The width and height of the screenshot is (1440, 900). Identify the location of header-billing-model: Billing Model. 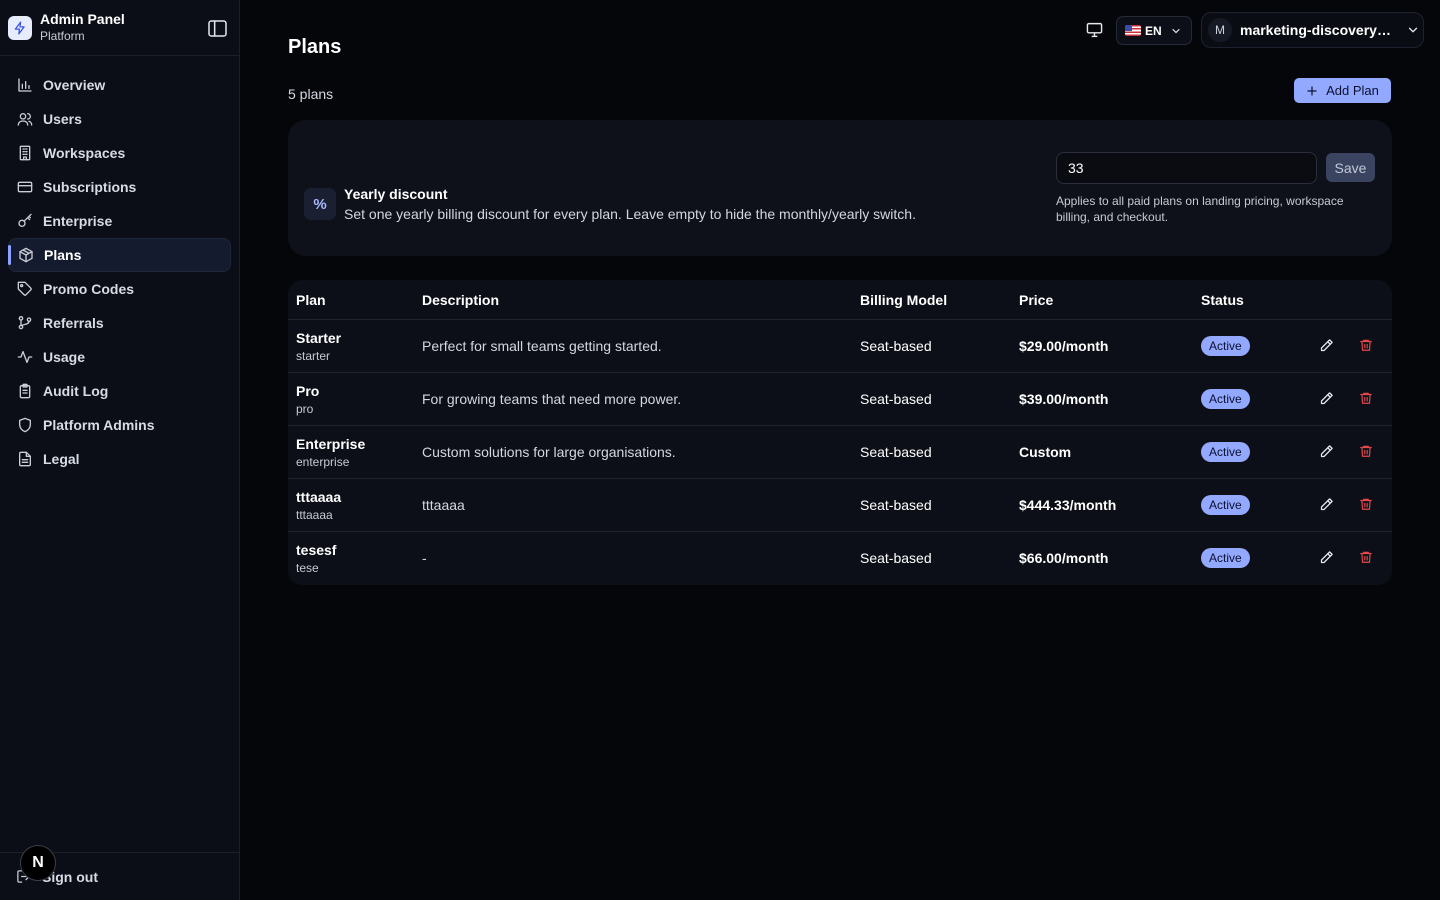
(904, 300).